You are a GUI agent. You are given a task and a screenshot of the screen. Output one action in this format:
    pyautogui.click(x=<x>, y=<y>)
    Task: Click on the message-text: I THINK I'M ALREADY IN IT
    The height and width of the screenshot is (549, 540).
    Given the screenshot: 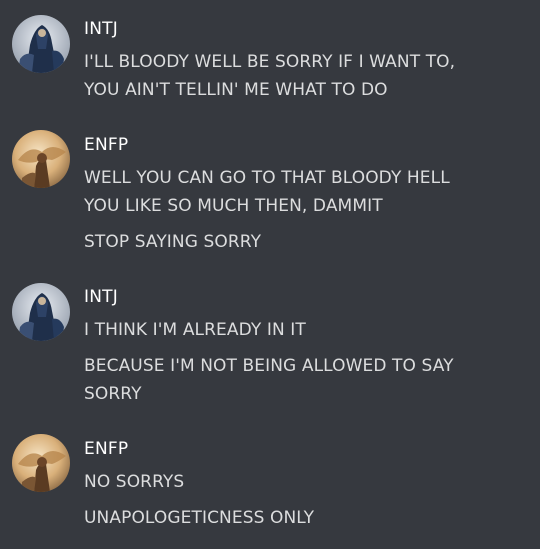 What is the action you would take?
    pyautogui.click(x=195, y=330)
    